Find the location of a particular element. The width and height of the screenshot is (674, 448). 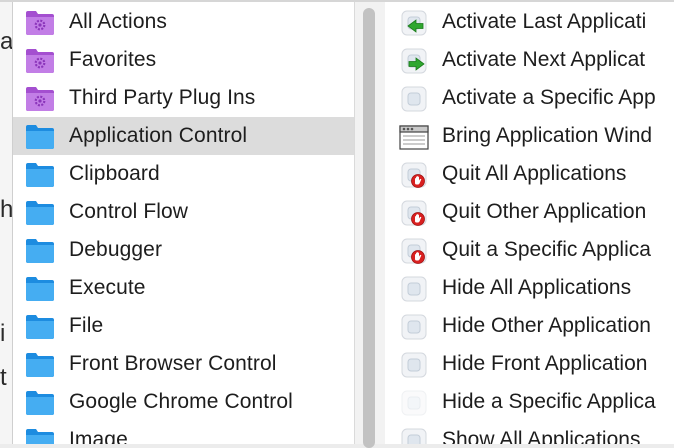

category-item: Clipboard is located at coordinates (184, 174).